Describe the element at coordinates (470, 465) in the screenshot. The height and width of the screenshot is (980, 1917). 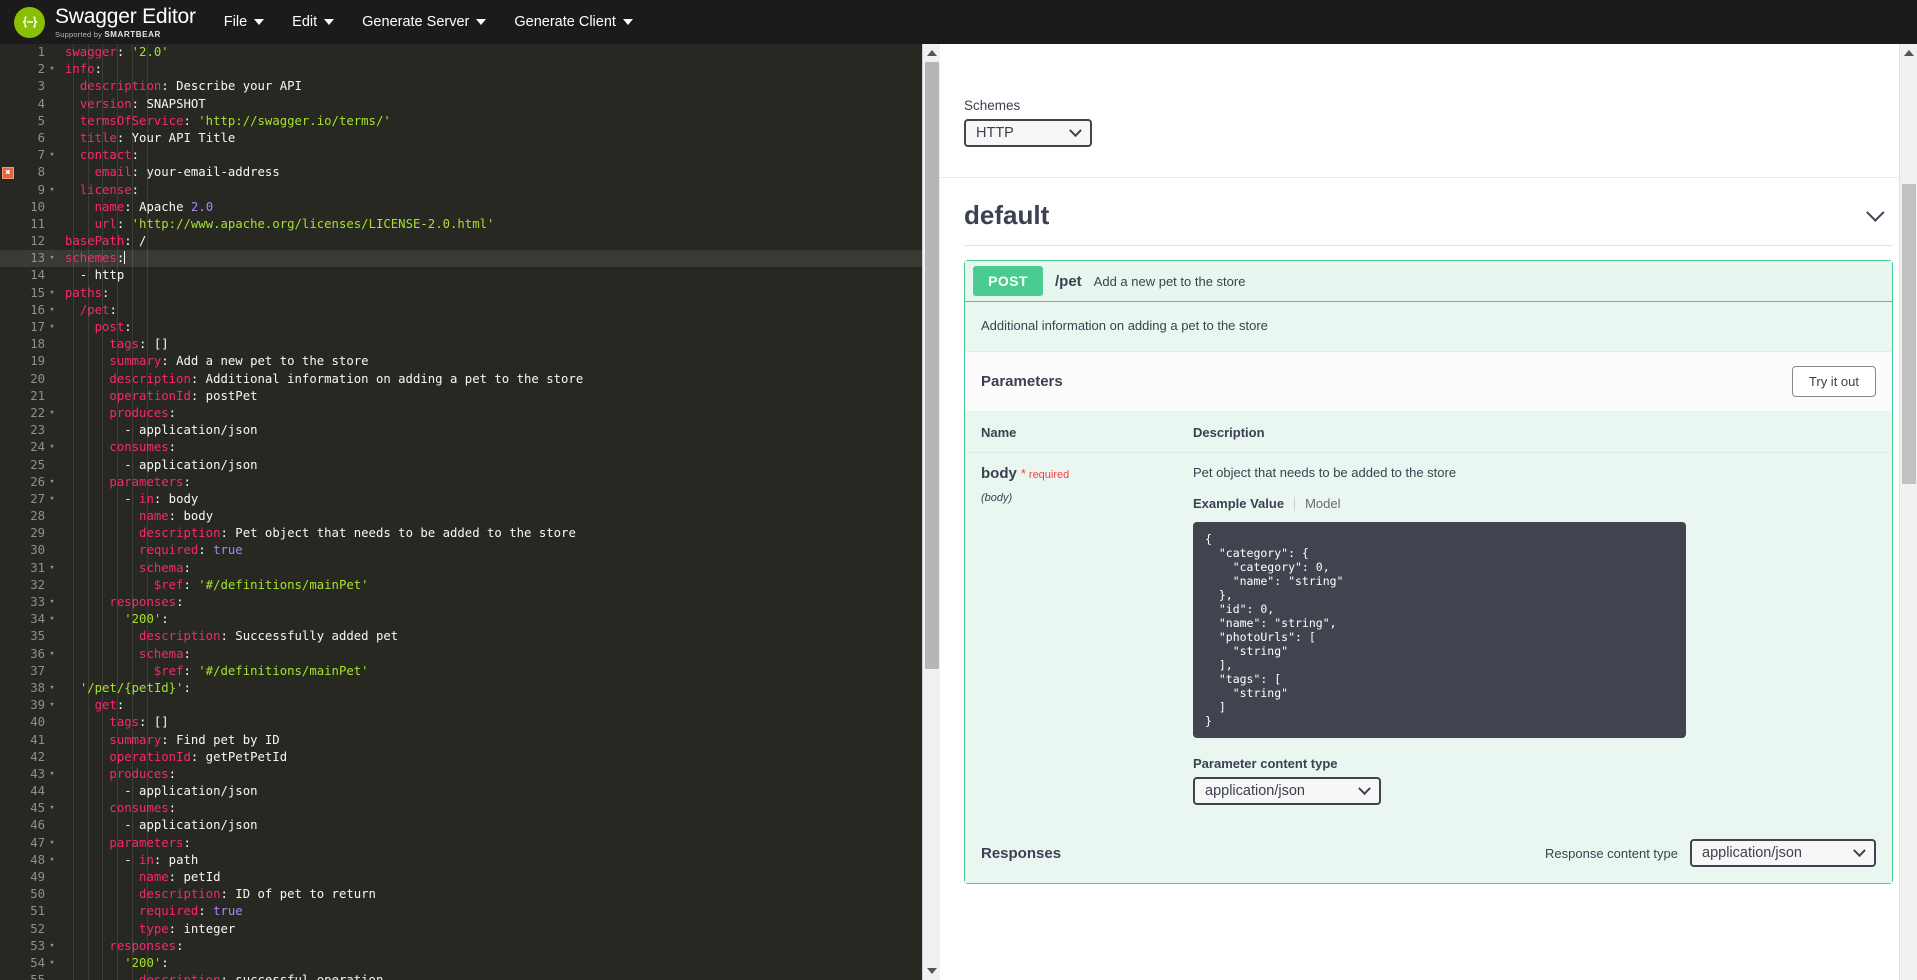
I see `code-line: 25 - application/json` at that location.